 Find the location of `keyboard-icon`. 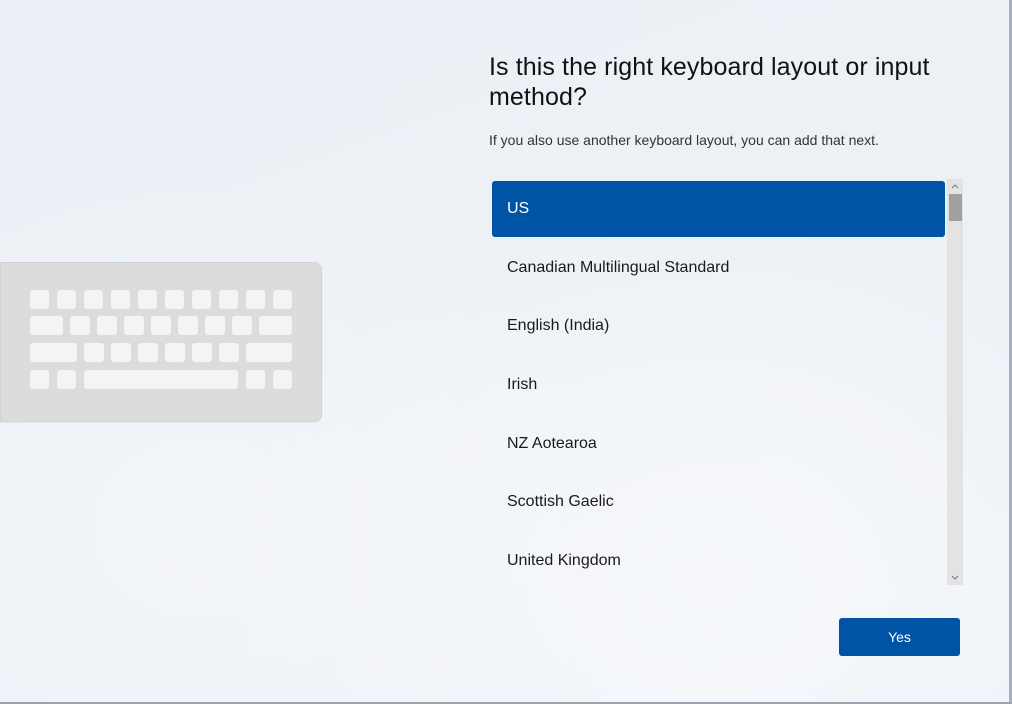

keyboard-icon is located at coordinates (161, 342).